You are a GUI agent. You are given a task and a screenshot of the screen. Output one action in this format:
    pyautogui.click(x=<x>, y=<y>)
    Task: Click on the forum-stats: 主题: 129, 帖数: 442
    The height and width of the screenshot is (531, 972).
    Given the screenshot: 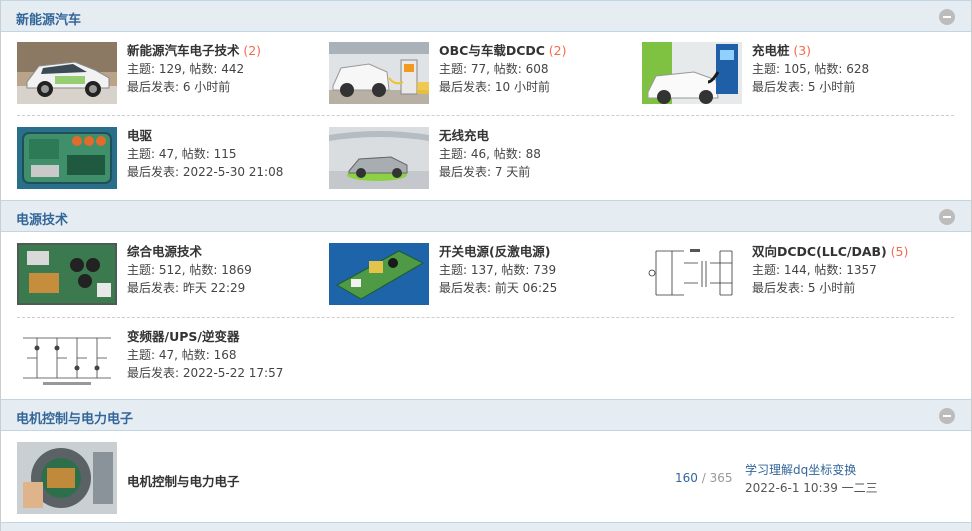 What is the action you would take?
    pyautogui.click(x=186, y=69)
    